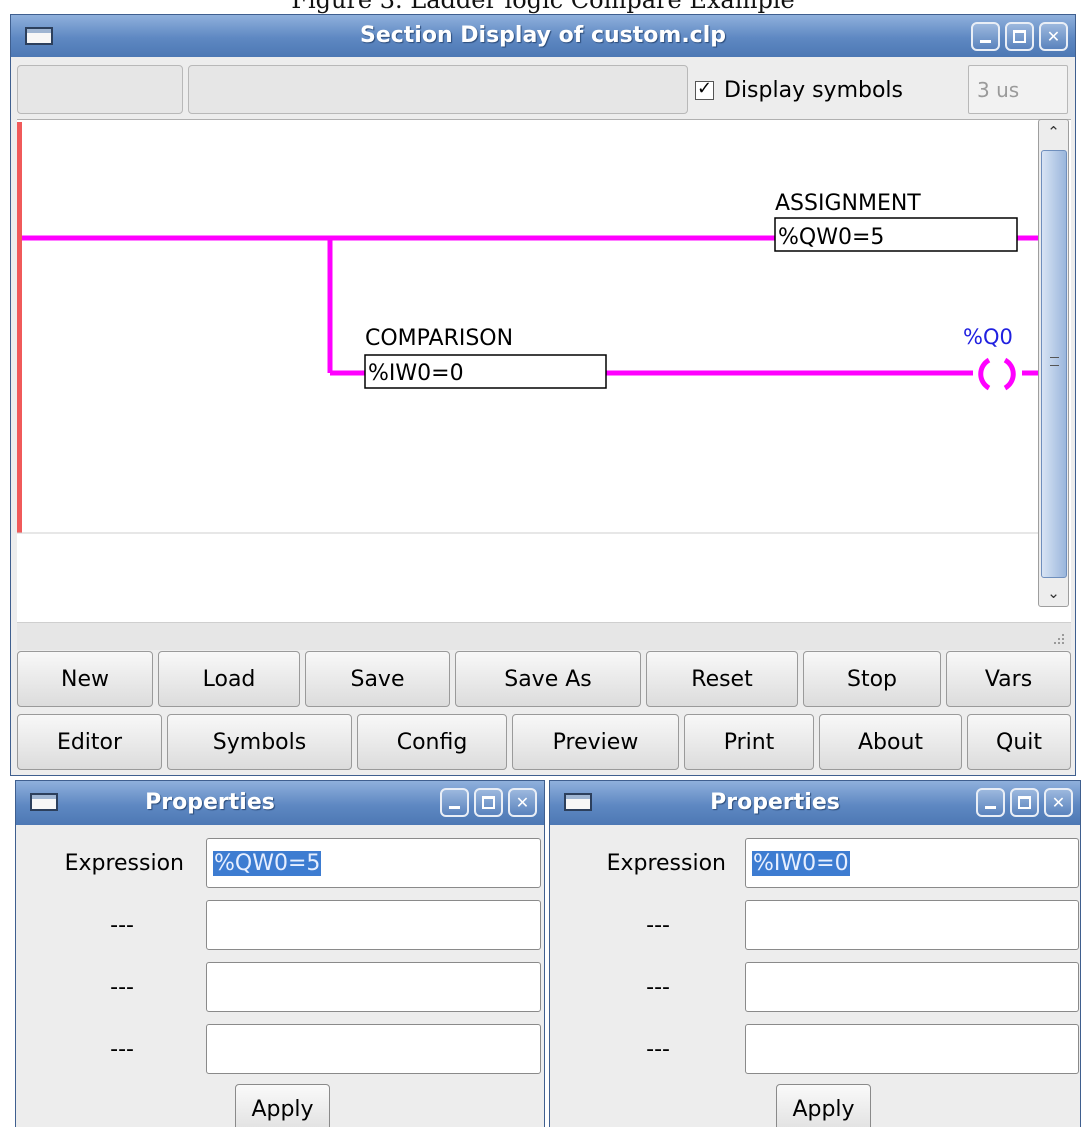  What do you see at coordinates (813, 90) in the screenshot?
I see `display-symbols-label: Display symbols` at bounding box center [813, 90].